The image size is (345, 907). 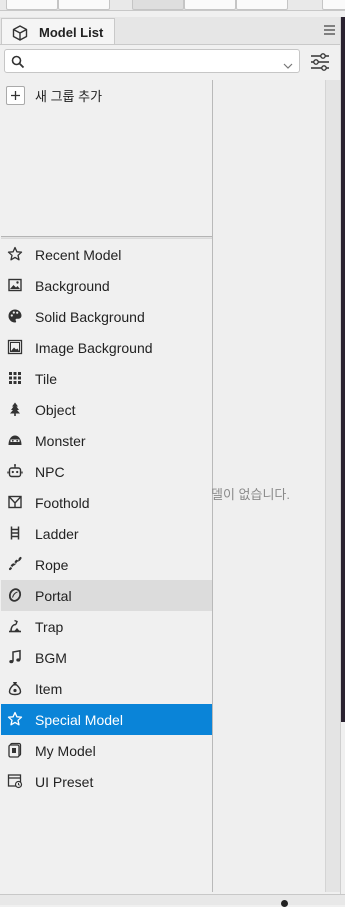 I want to click on add-group-button: 새 그룹 추가, so click(x=54, y=95).